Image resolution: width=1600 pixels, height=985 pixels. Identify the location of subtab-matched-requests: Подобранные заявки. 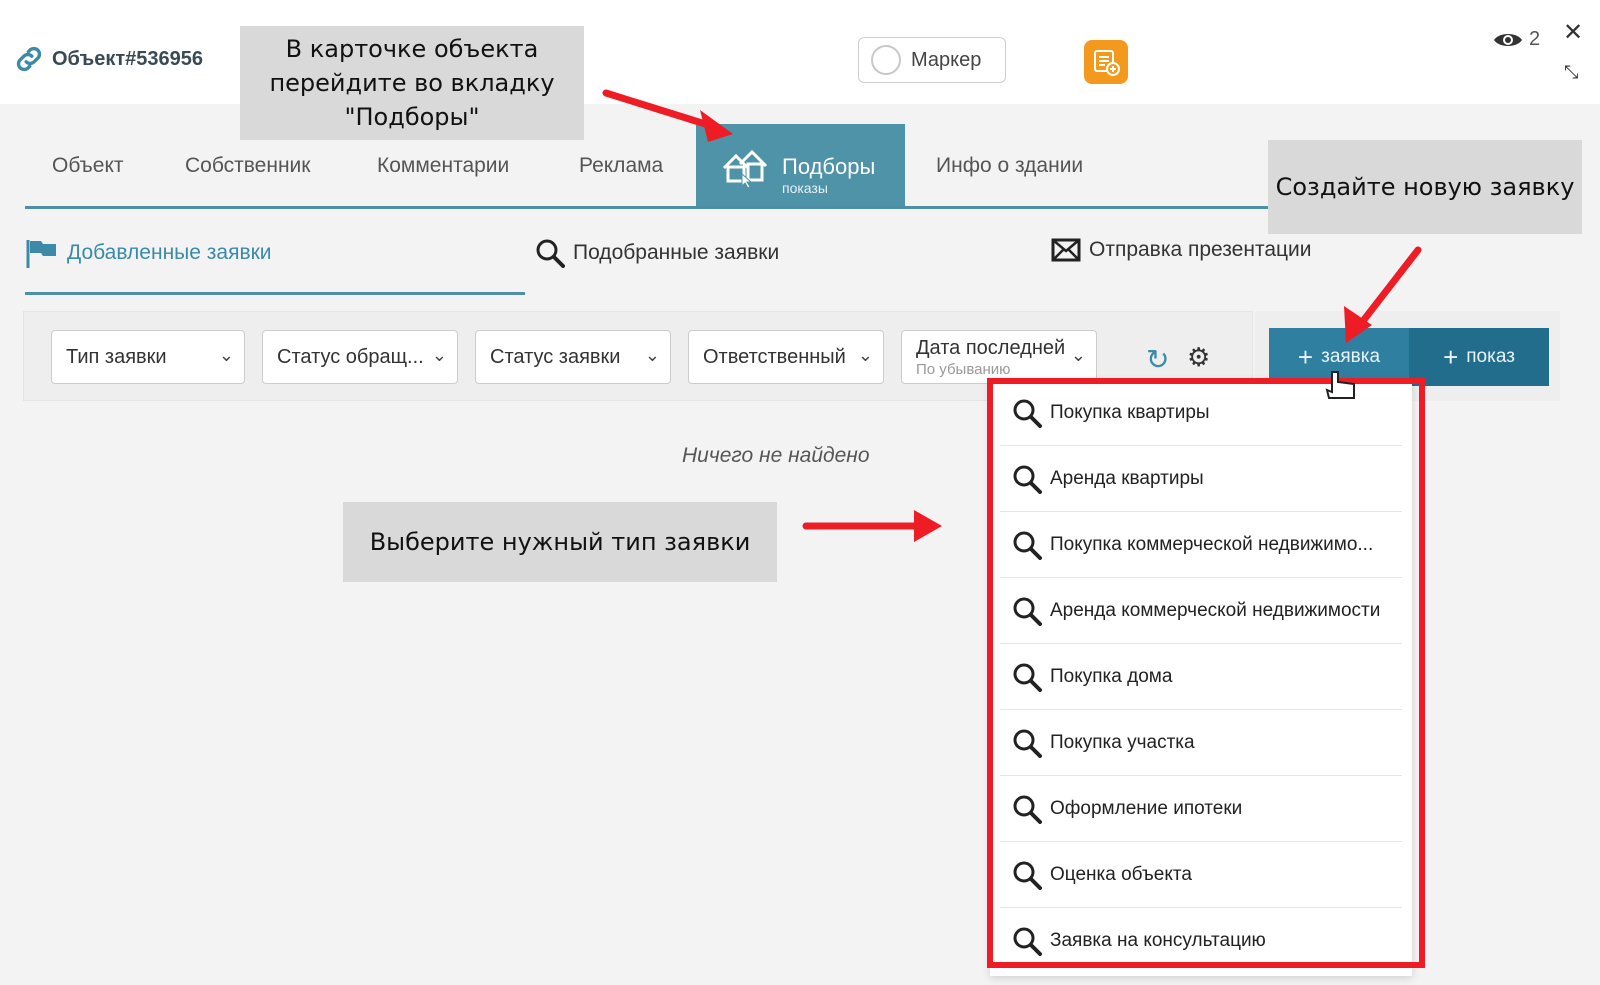
(657, 253).